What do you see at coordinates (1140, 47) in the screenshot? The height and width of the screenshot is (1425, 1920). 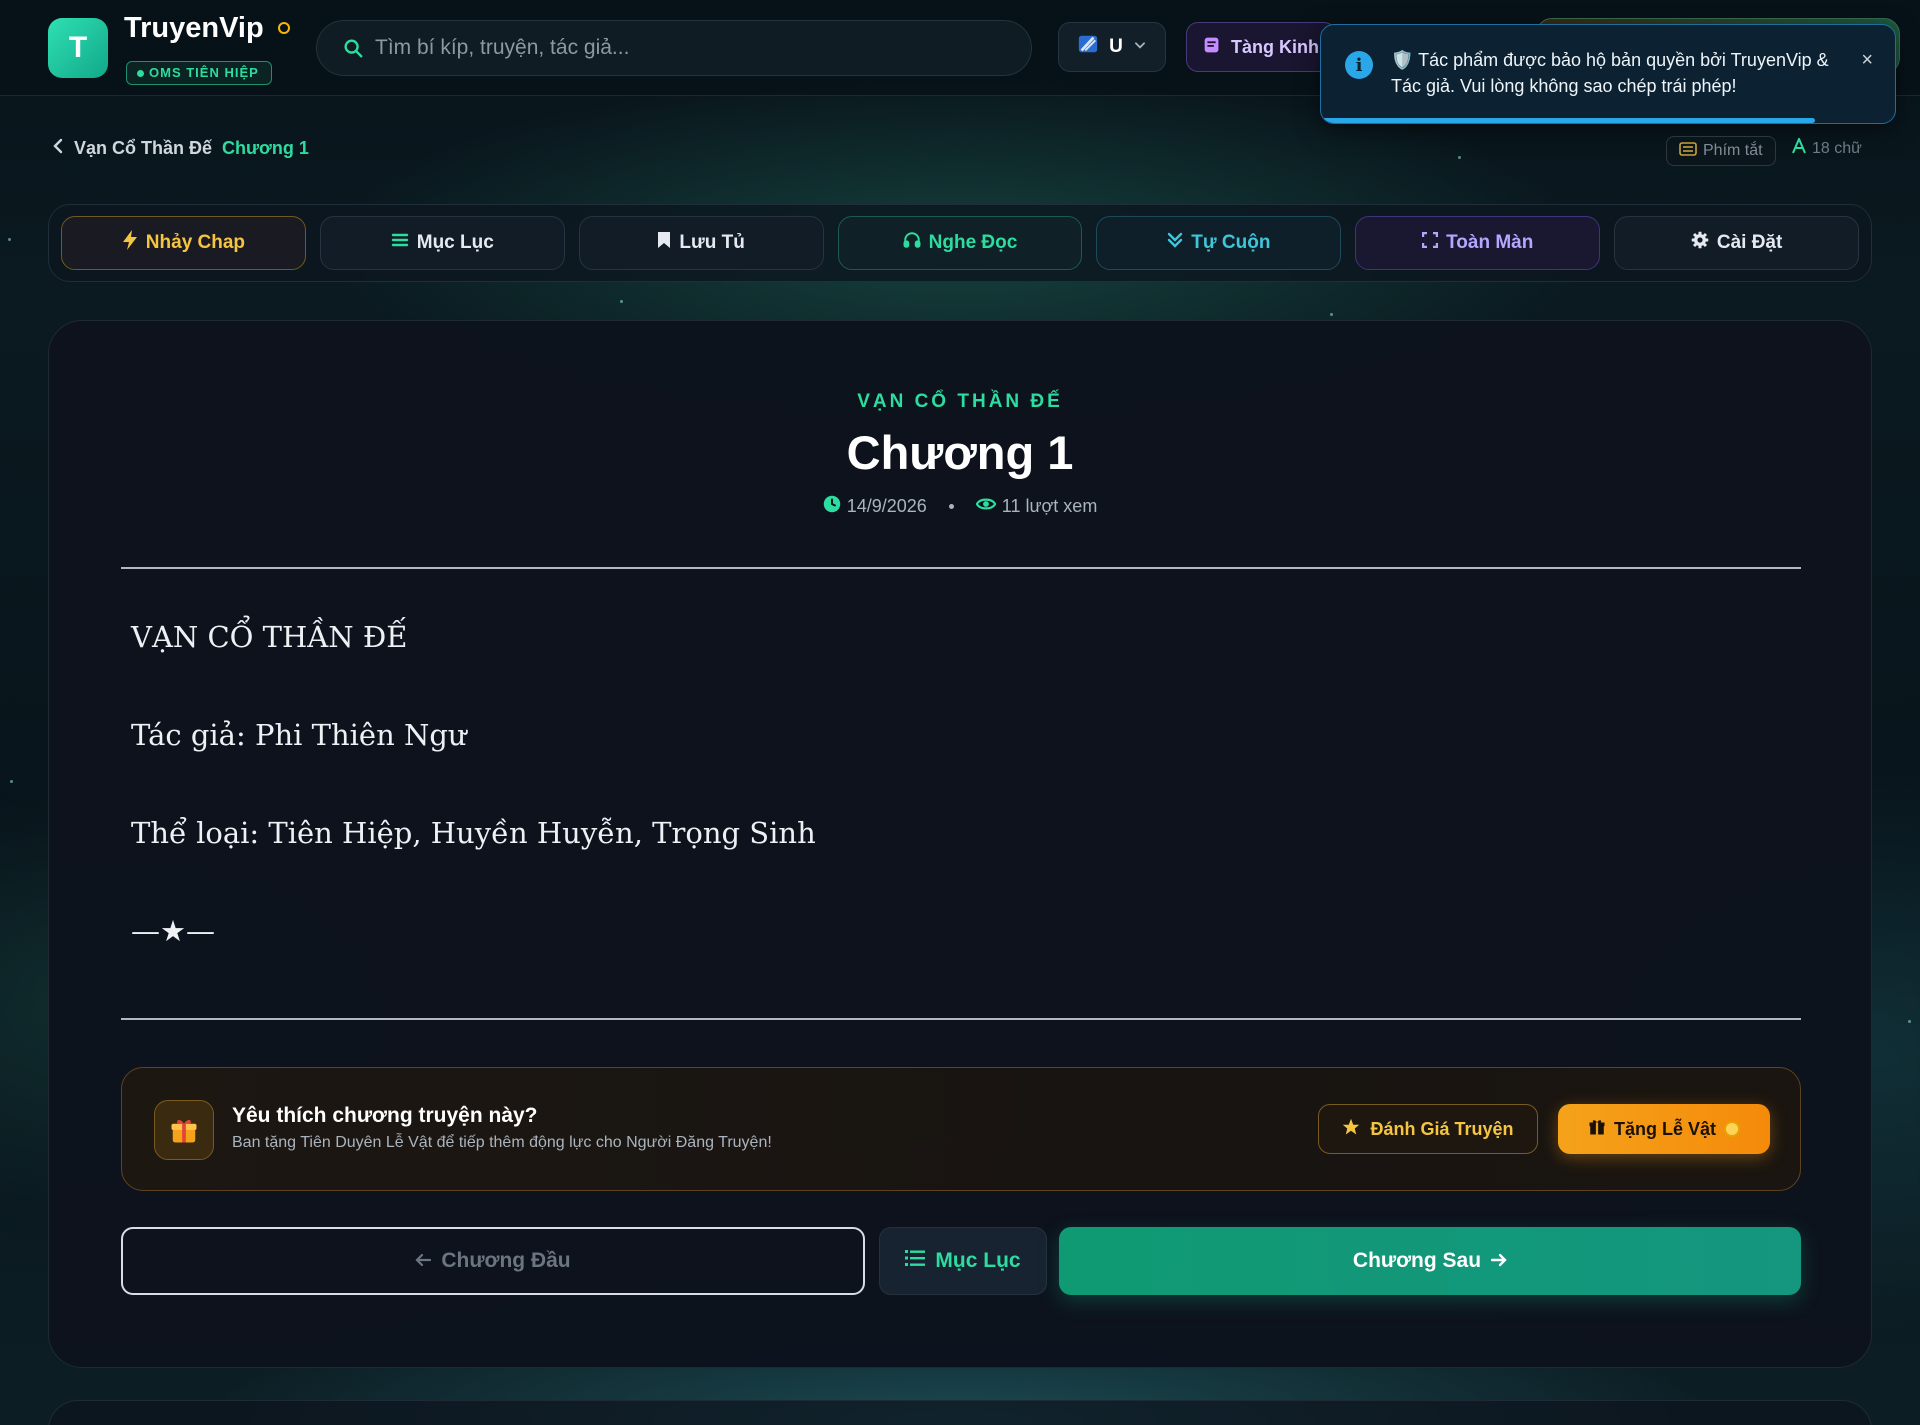 I see `chevron-down-icon` at bounding box center [1140, 47].